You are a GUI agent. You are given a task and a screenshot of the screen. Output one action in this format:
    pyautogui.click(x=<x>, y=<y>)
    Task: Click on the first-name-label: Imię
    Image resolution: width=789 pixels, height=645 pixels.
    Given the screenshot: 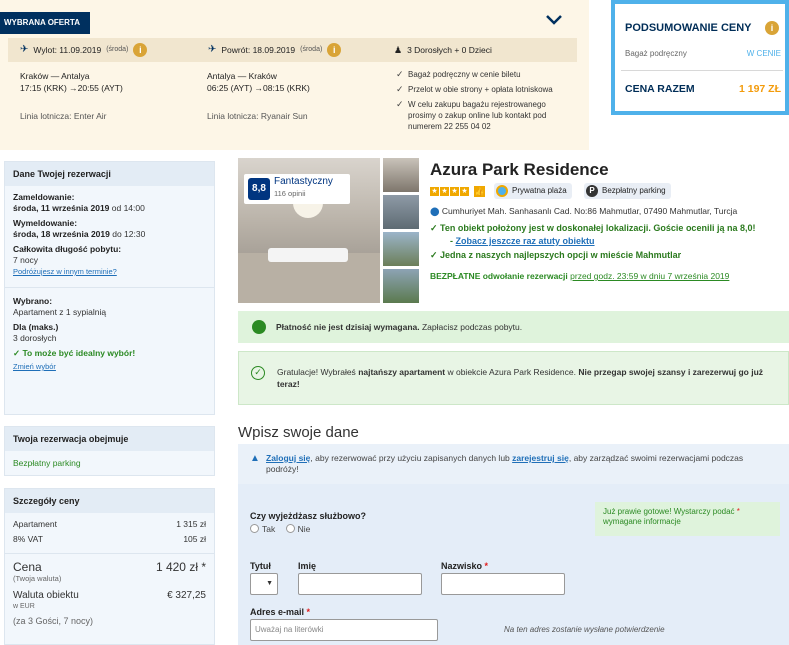 What is the action you would take?
    pyautogui.click(x=307, y=566)
    